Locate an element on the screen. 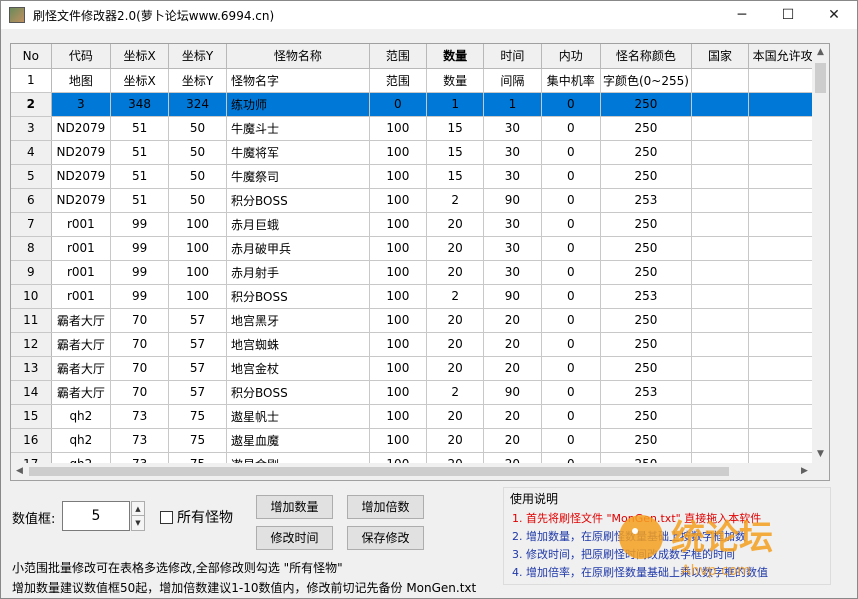 Image resolution: width=858 pixels, height=599 pixels. grid-cell: 字颜色(0~255) is located at coordinates (646, 80).